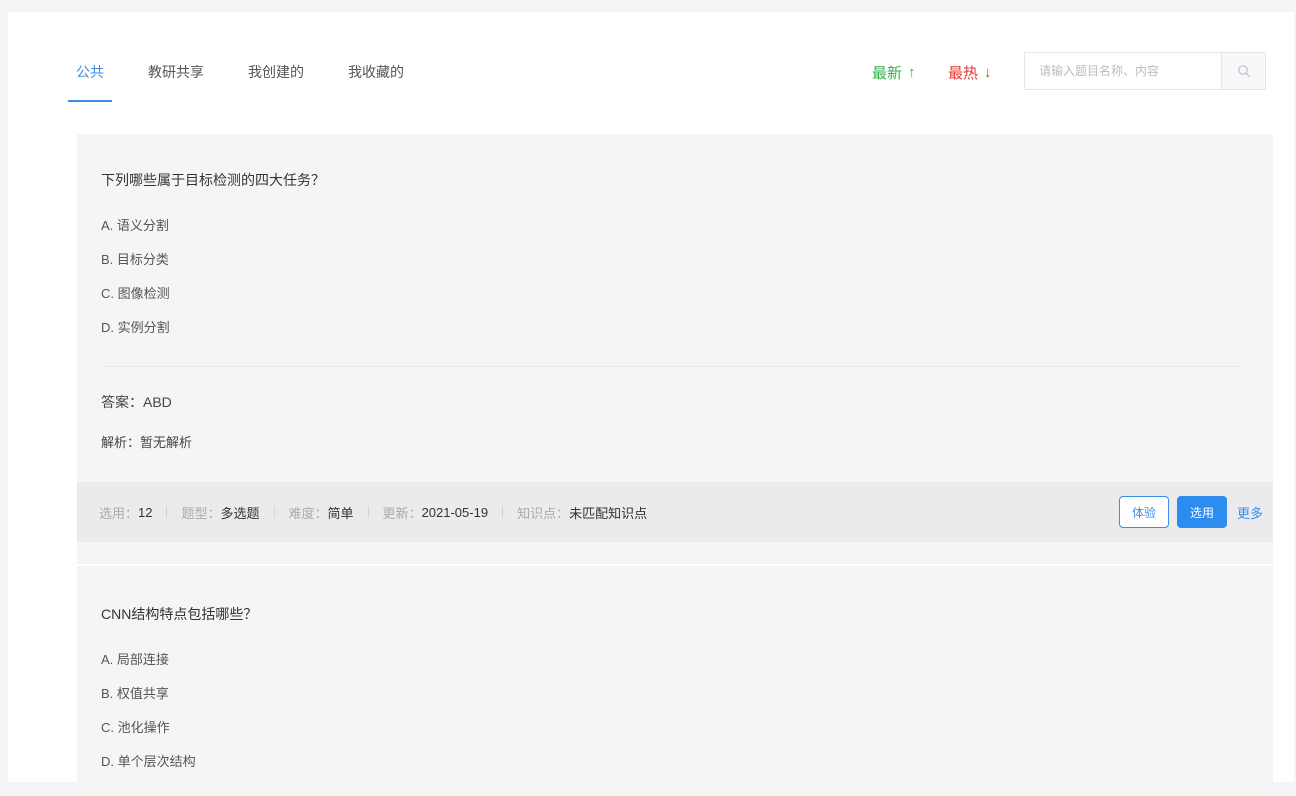 The height and width of the screenshot is (796, 1296). What do you see at coordinates (135, 659) in the screenshot?
I see `option-item: A. 局部连接` at bounding box center [135, 659].